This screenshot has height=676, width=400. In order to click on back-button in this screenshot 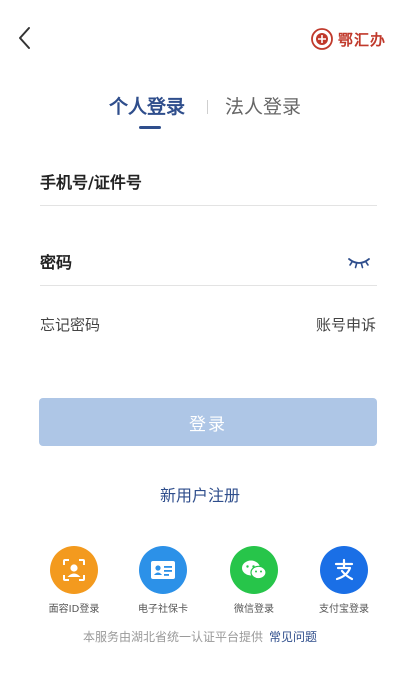, I will do `click(26, 38)`.